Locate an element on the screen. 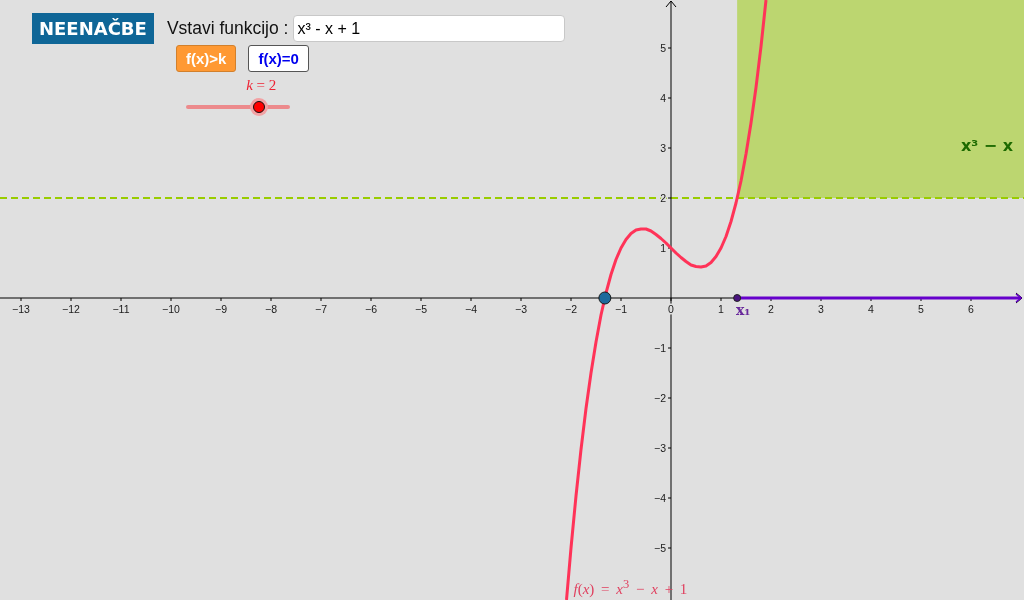 Image resolution: width=1024 pixels, height=600 pixels. slider-handle is located at coordinates (258, 107).